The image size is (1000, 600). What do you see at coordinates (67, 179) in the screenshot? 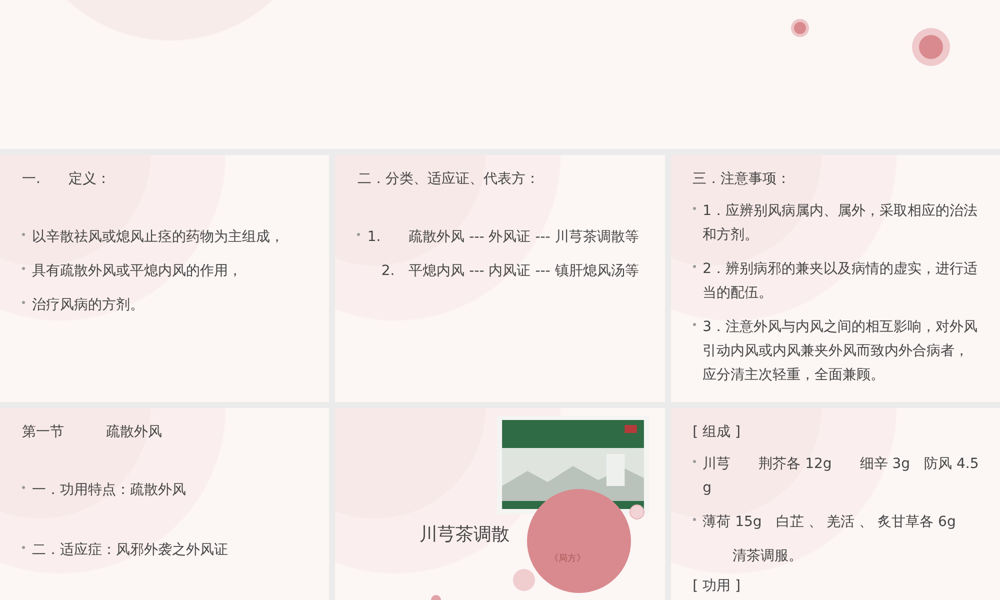
I see `slide-heading: 一. 定义：` at bounding box center [67, 179].